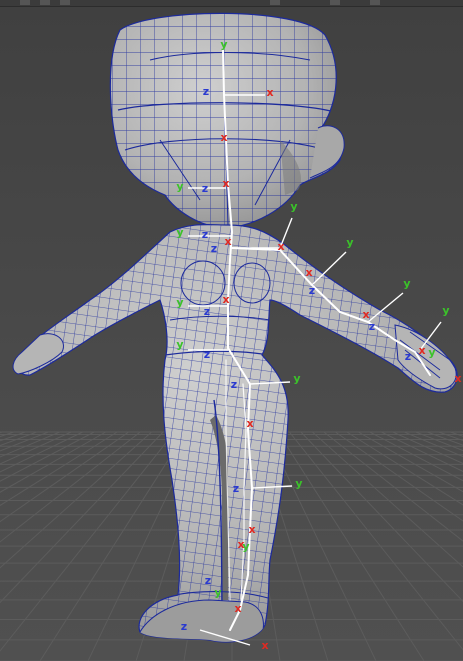 Image resolution: width=463 pixels, height=661 pixels. Describe the element at coordinates (457, 378) in the screenshot. I see `joint-hand-axis-x: x` at that location.